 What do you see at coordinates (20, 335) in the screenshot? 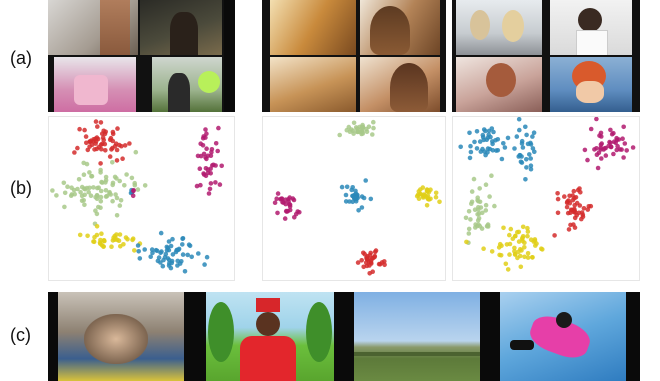
I see `row-label-c: (c)` at bounding box center [20, 335].